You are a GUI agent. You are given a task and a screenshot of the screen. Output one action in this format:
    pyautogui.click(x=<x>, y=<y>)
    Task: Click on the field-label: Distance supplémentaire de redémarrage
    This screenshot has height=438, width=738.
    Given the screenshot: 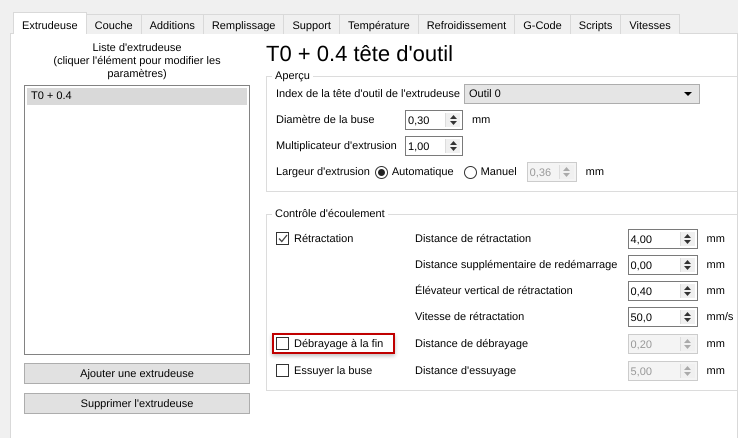 What is the action you would take?
    pyautogui.click(x=516, y=265)
    